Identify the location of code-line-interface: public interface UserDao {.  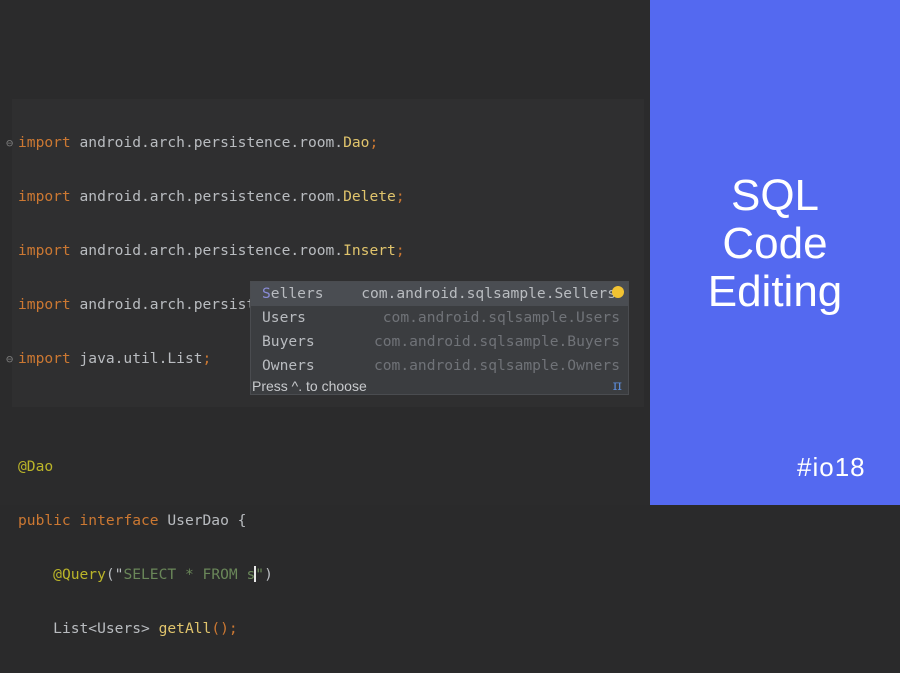
(132, 520).